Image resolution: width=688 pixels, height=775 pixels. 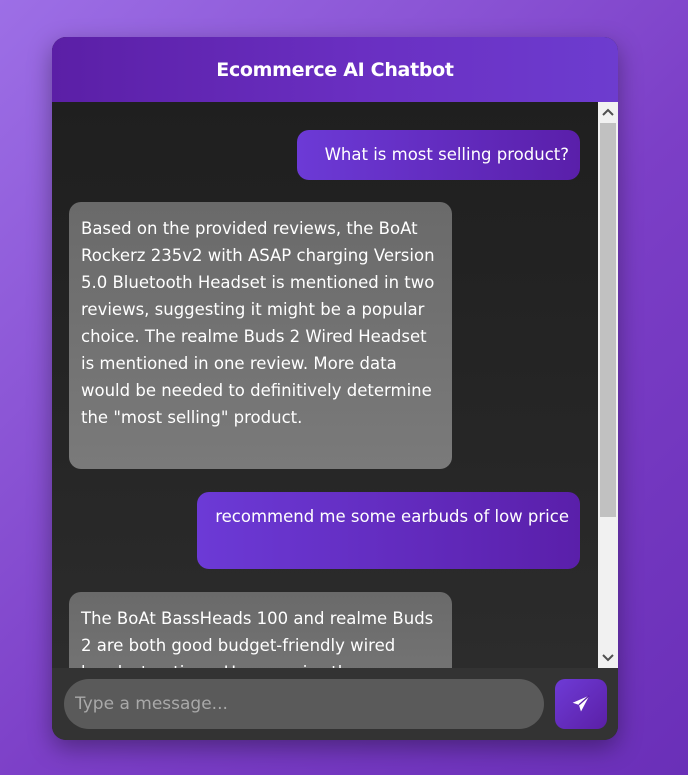 I want to click on chat-header: Ecommerce AI Chatbot, so click(x=335, y=69).